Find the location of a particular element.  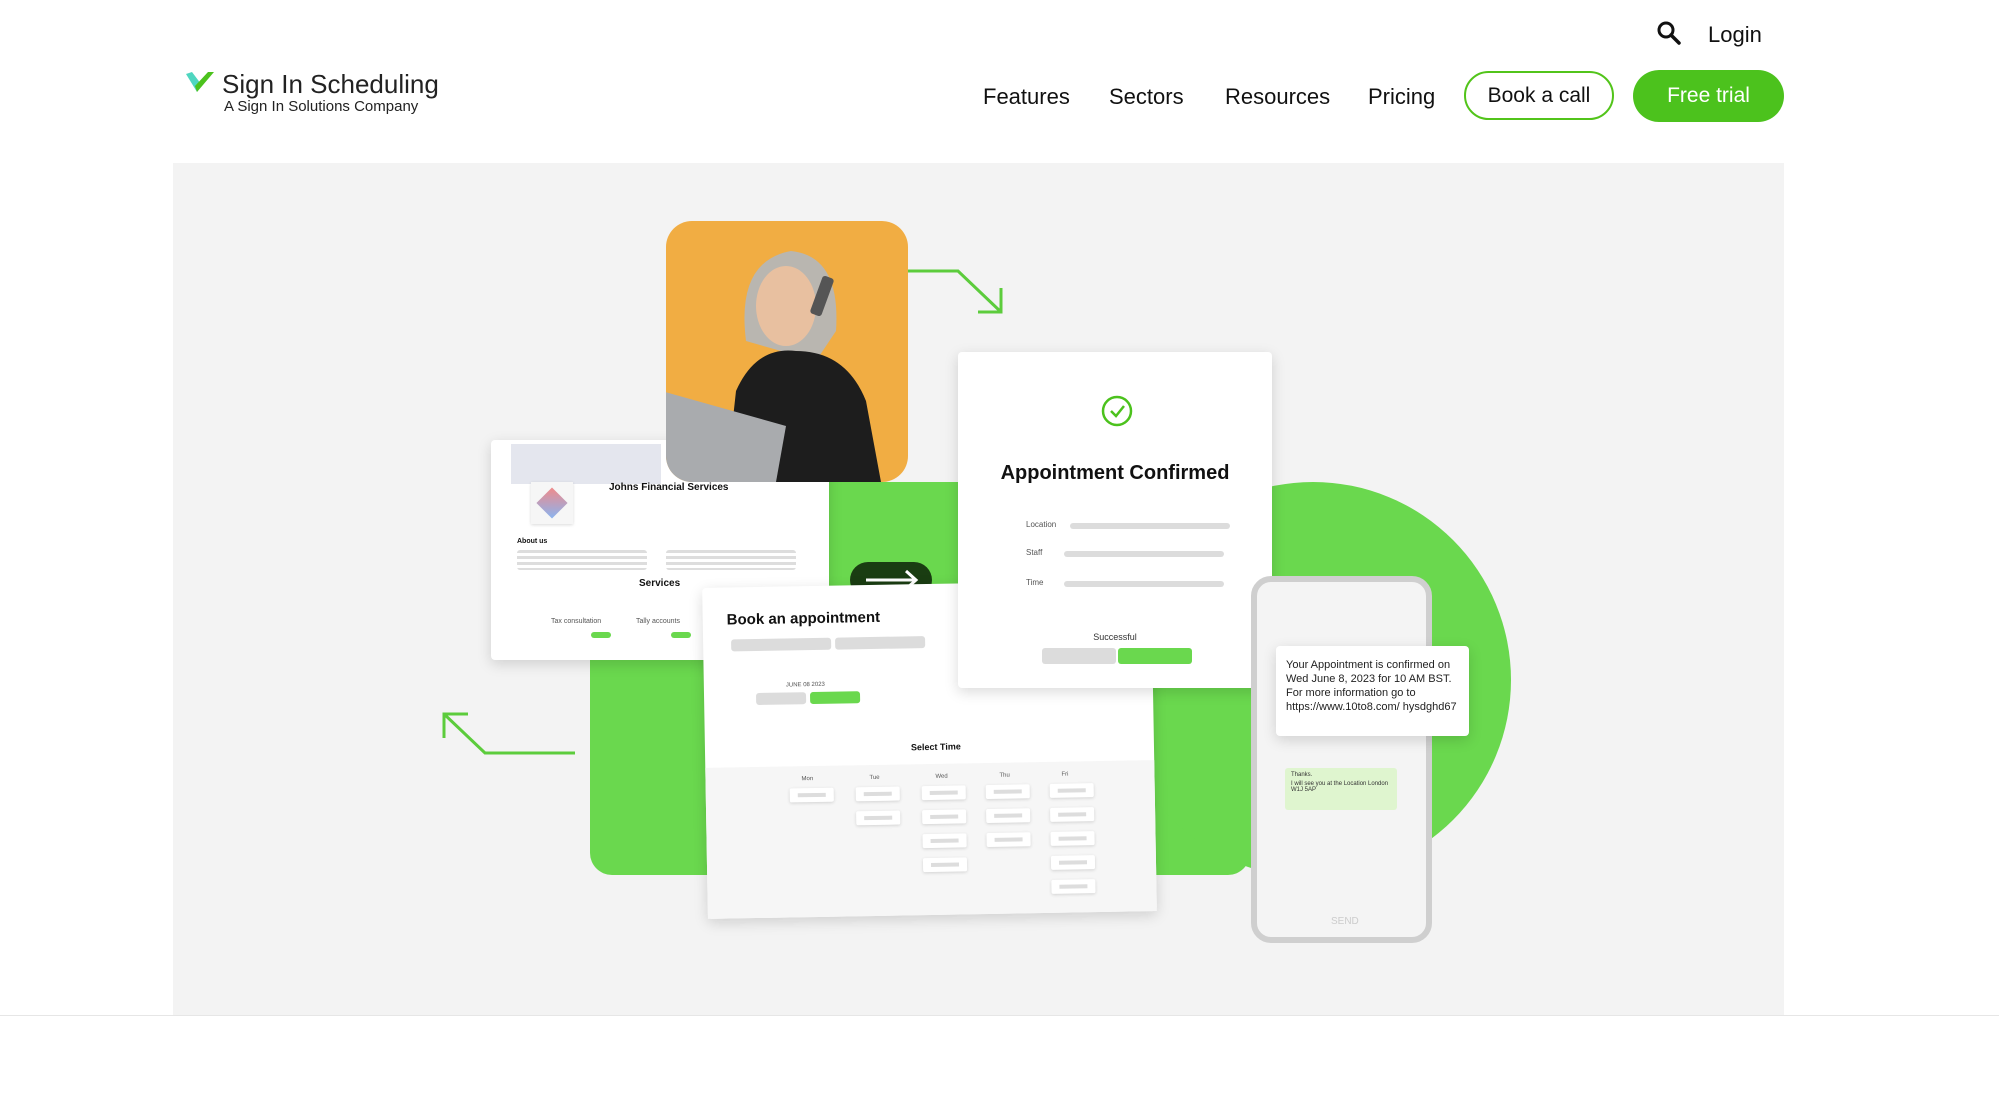

about-heading: About us is located at coordinates (532, 541).